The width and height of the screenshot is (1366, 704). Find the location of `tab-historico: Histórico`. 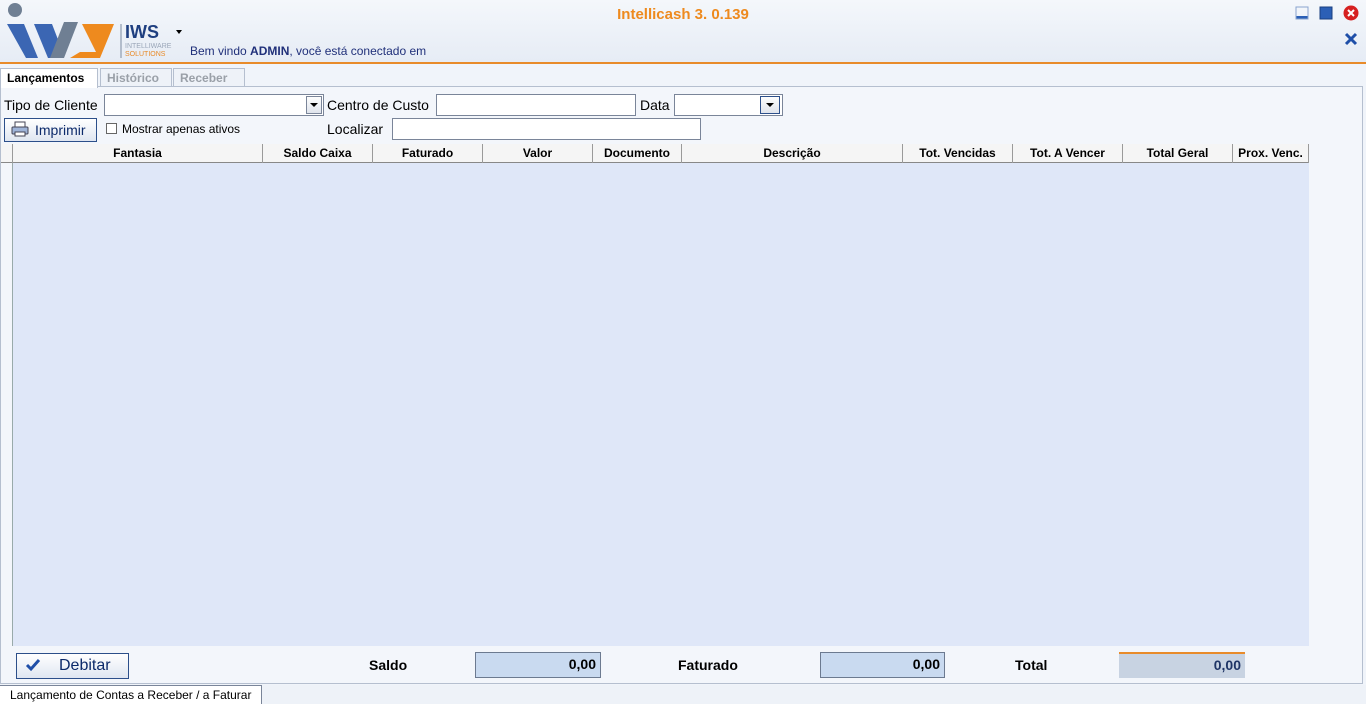

tab-historico: Histórico is located at coordinates (136, 77).